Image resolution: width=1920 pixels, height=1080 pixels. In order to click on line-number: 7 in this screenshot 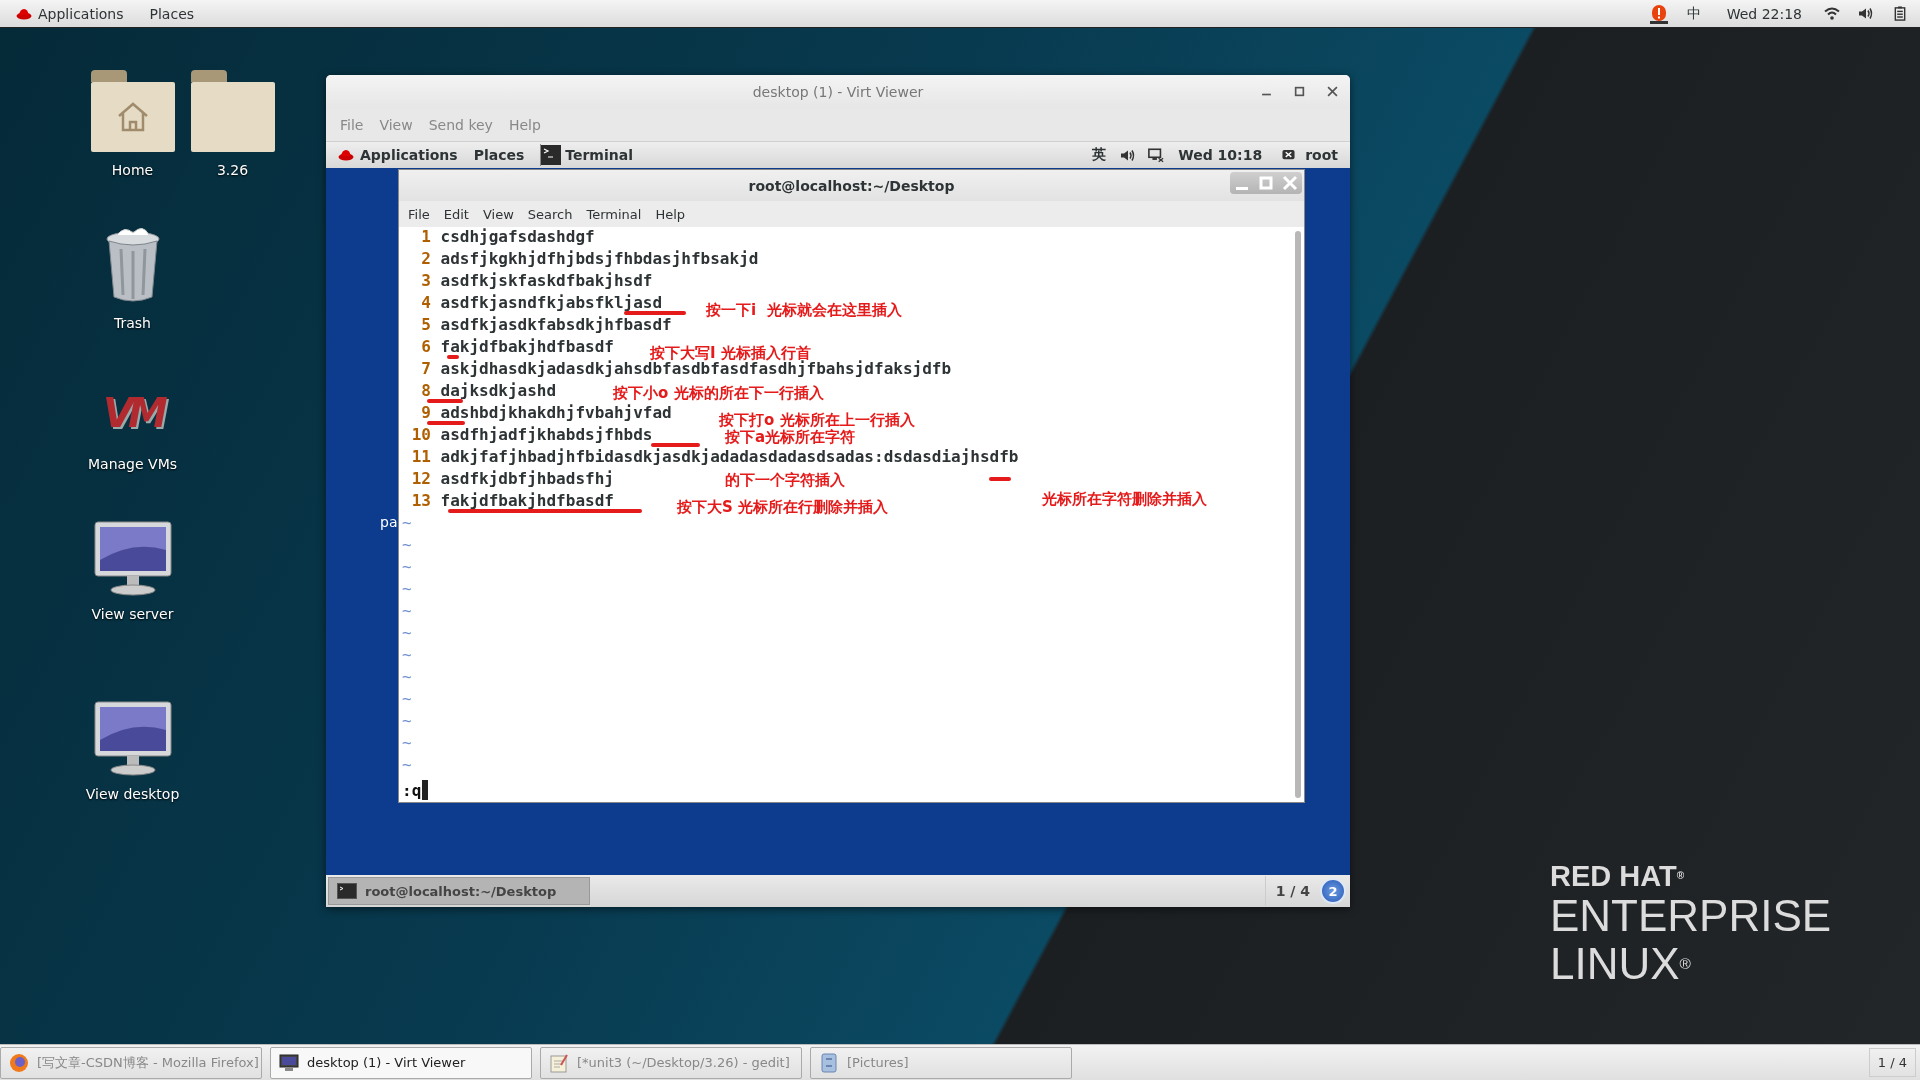, I will do `click(425, 369)`.